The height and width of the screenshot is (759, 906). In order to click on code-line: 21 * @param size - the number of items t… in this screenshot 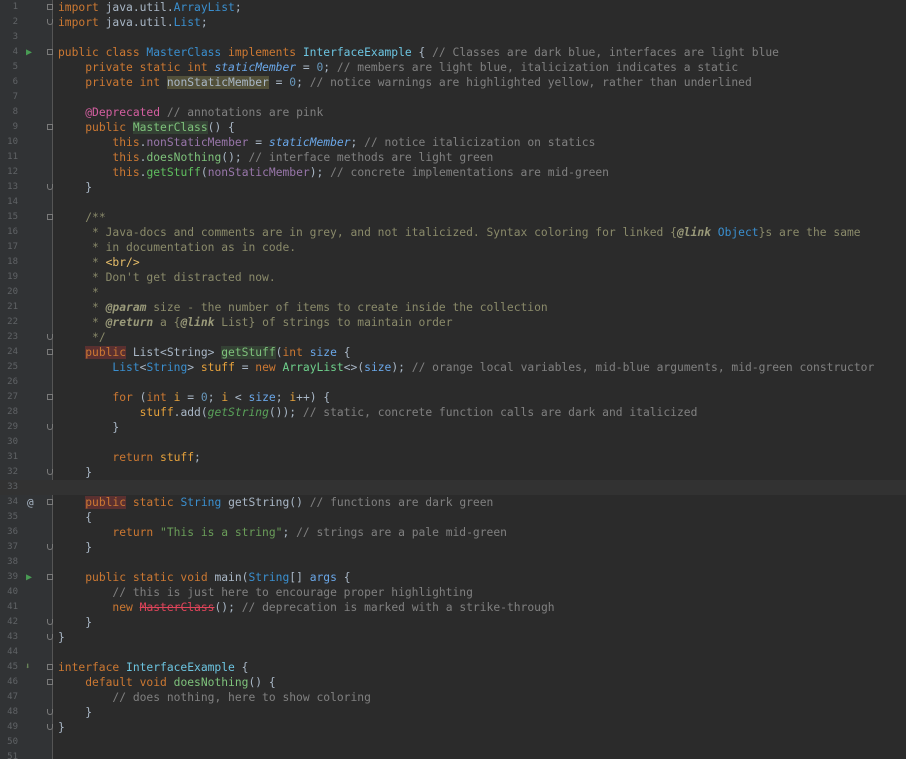, I will do `click(453, 307)`.